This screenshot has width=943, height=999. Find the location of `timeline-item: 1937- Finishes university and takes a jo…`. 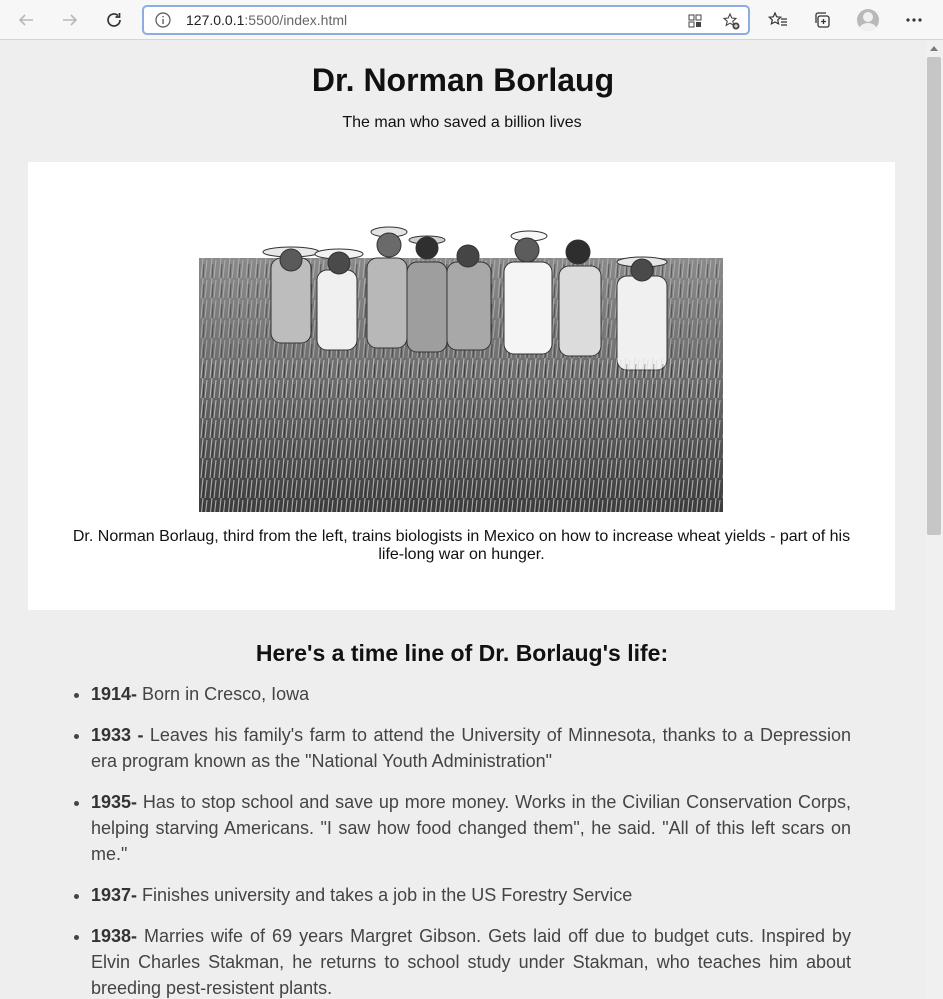

timeline-item: 1937- Finishes university and takes a jo… is located at coordinates (471, 895).